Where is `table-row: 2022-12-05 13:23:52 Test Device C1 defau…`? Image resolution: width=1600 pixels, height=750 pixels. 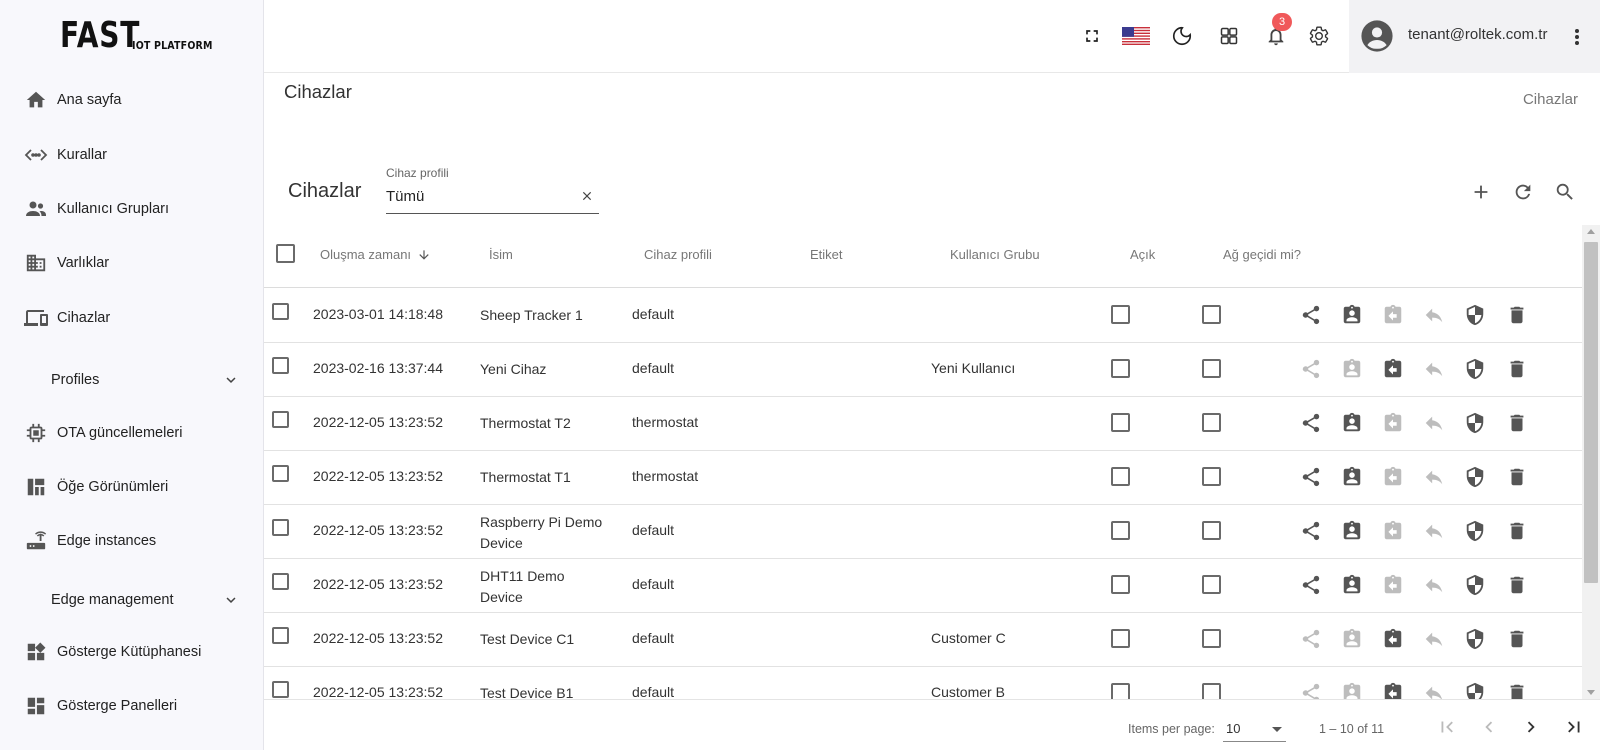
table-row: 2022-12-05 13:23:52 Test Device C1 defau… is located at coordinates (923, 639).